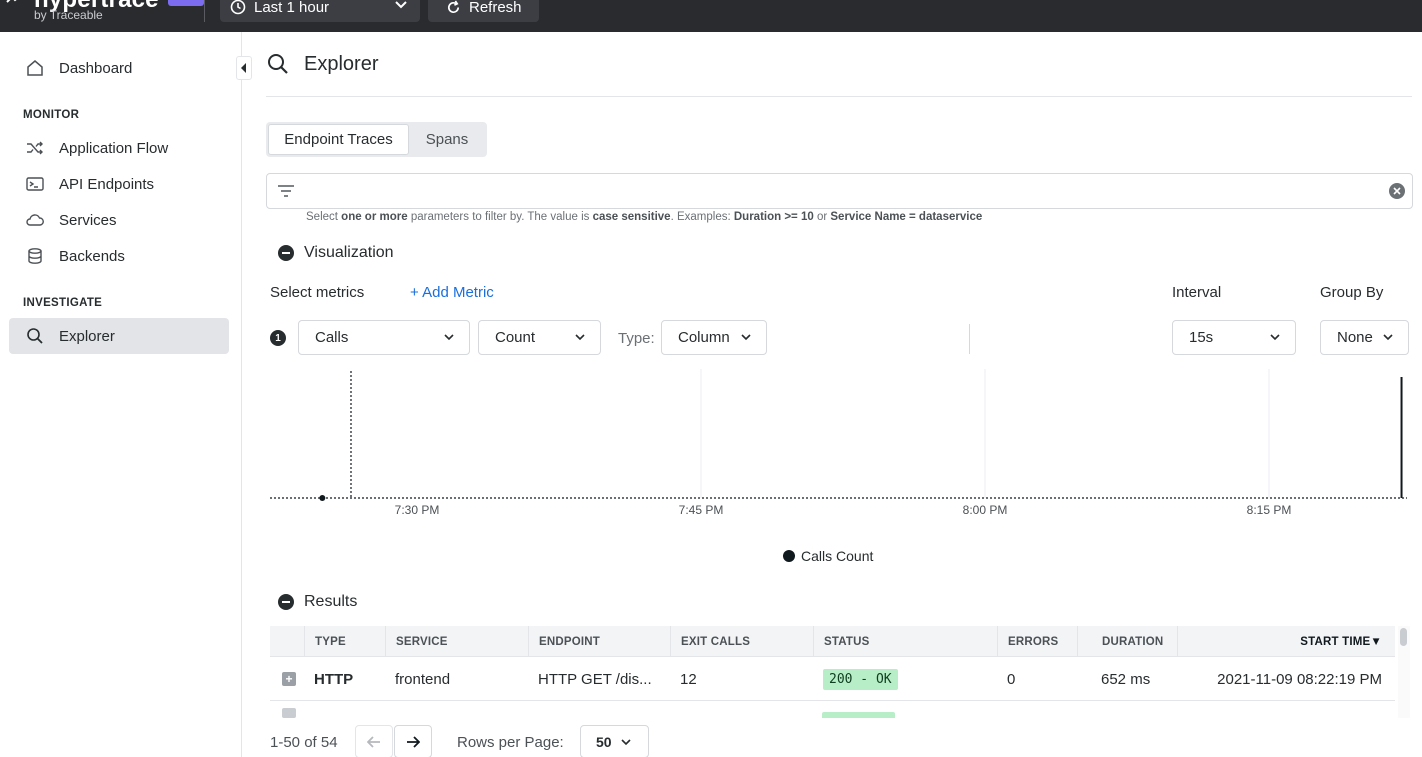 The width and height of the screenshot is (1422, 757). What do you see at coordinates (35, 68) in the screenshot?
I see `home-icon` at bounding box center [35, 68].